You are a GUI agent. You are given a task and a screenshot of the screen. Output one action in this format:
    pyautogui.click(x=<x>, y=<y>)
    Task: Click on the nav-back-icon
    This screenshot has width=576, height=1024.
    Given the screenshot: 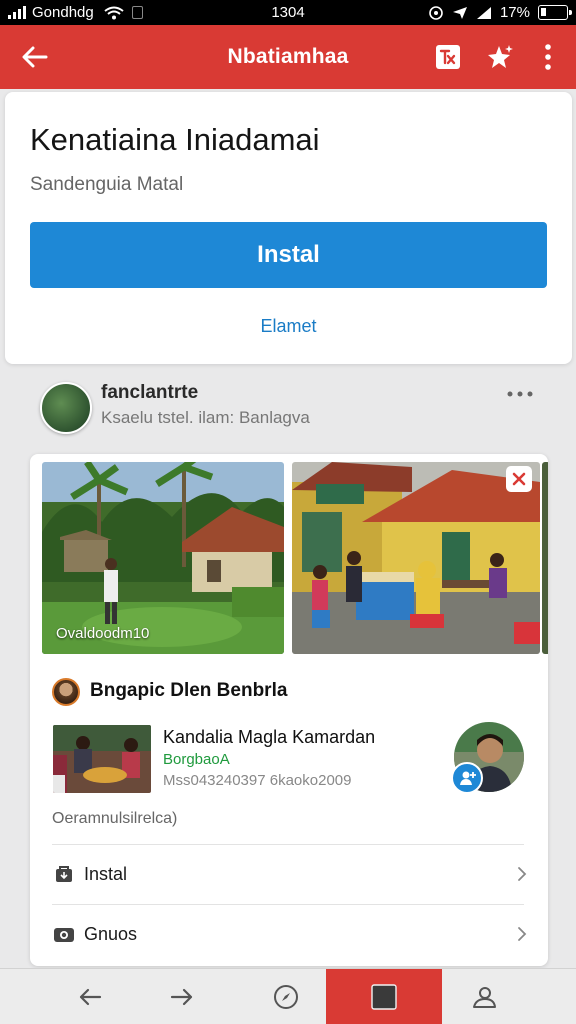 What is the action you would take?
    pyautogui.click(x=90, y=997)
    